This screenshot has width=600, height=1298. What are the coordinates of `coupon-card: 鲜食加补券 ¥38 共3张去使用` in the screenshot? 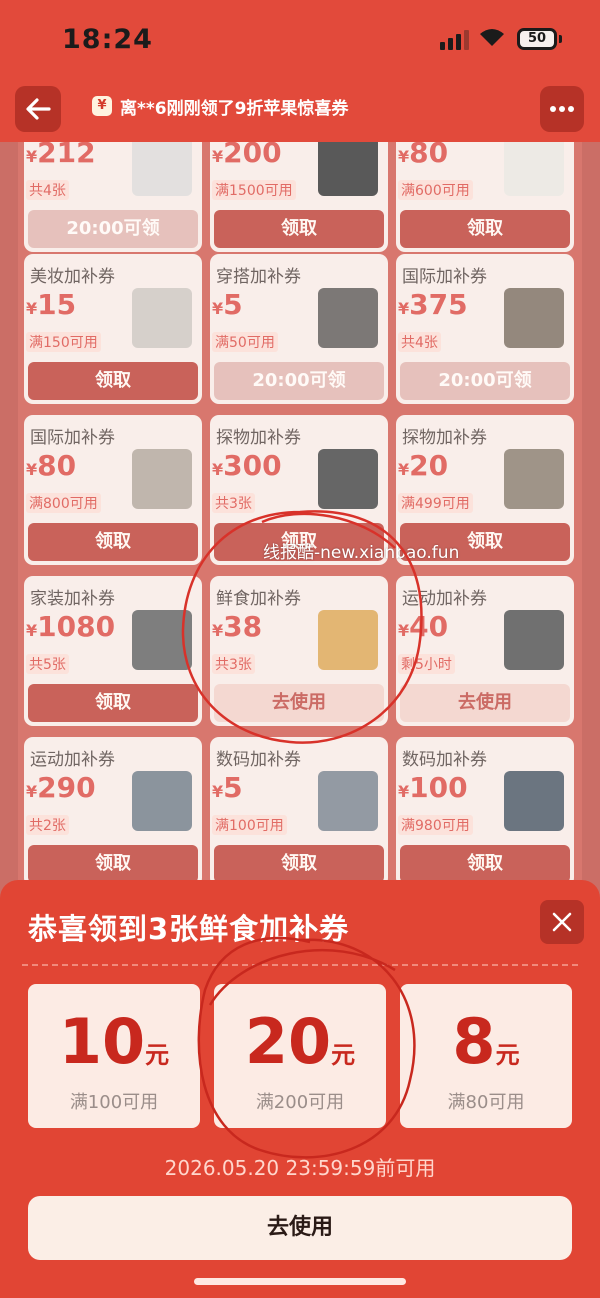 It's located at (299, 651).